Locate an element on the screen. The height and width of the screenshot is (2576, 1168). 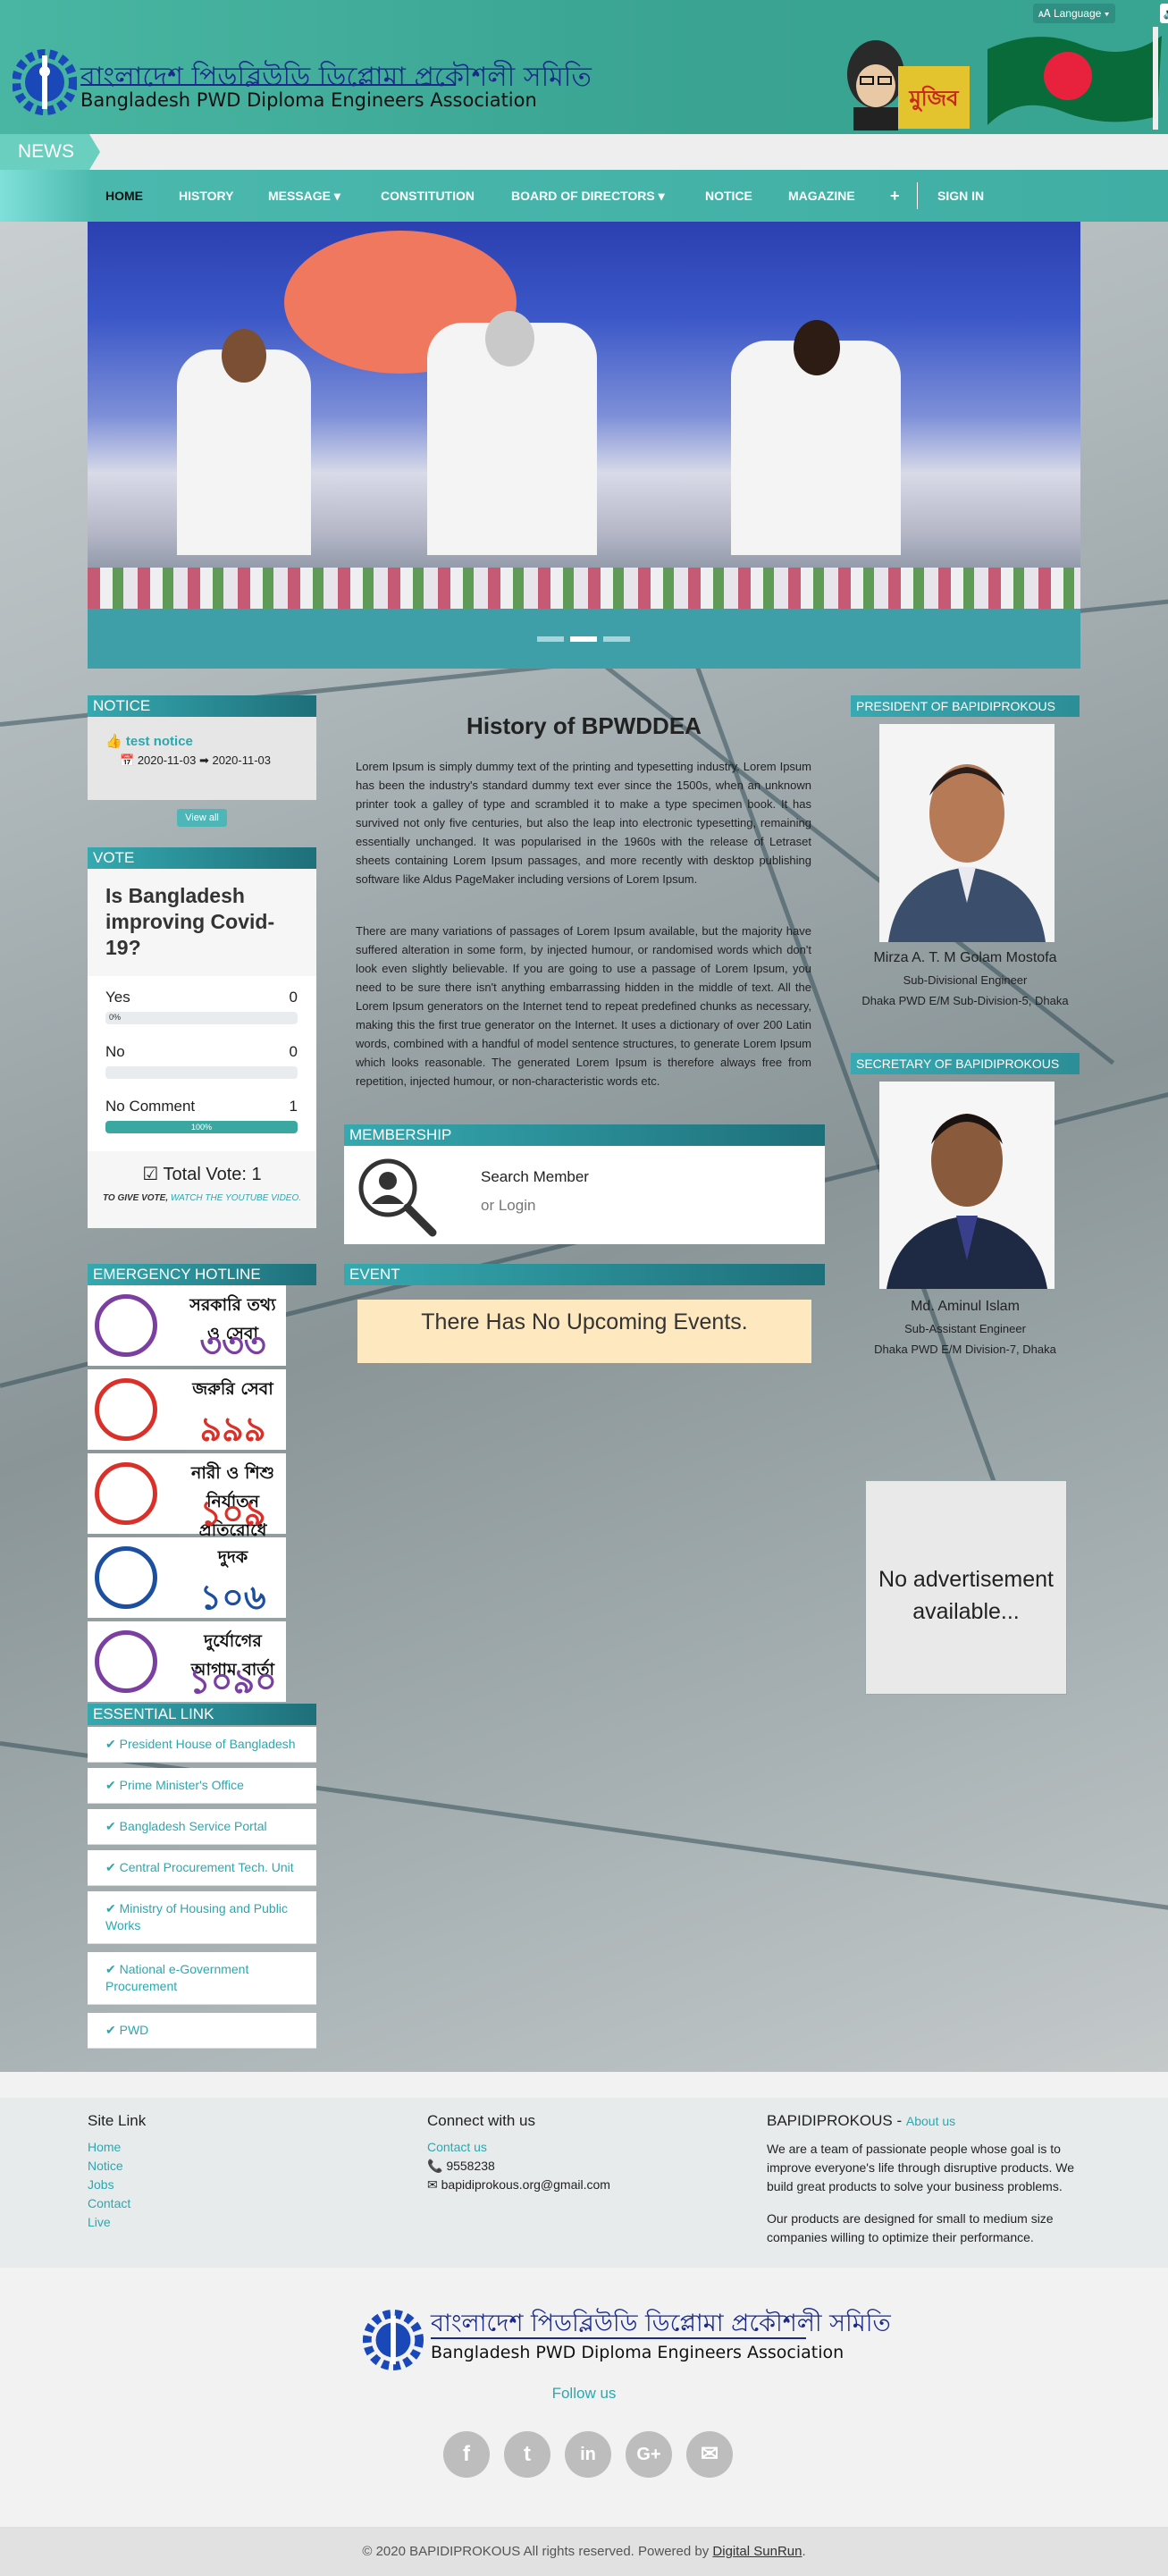
hero-slider is located at coordinates (584, 446).